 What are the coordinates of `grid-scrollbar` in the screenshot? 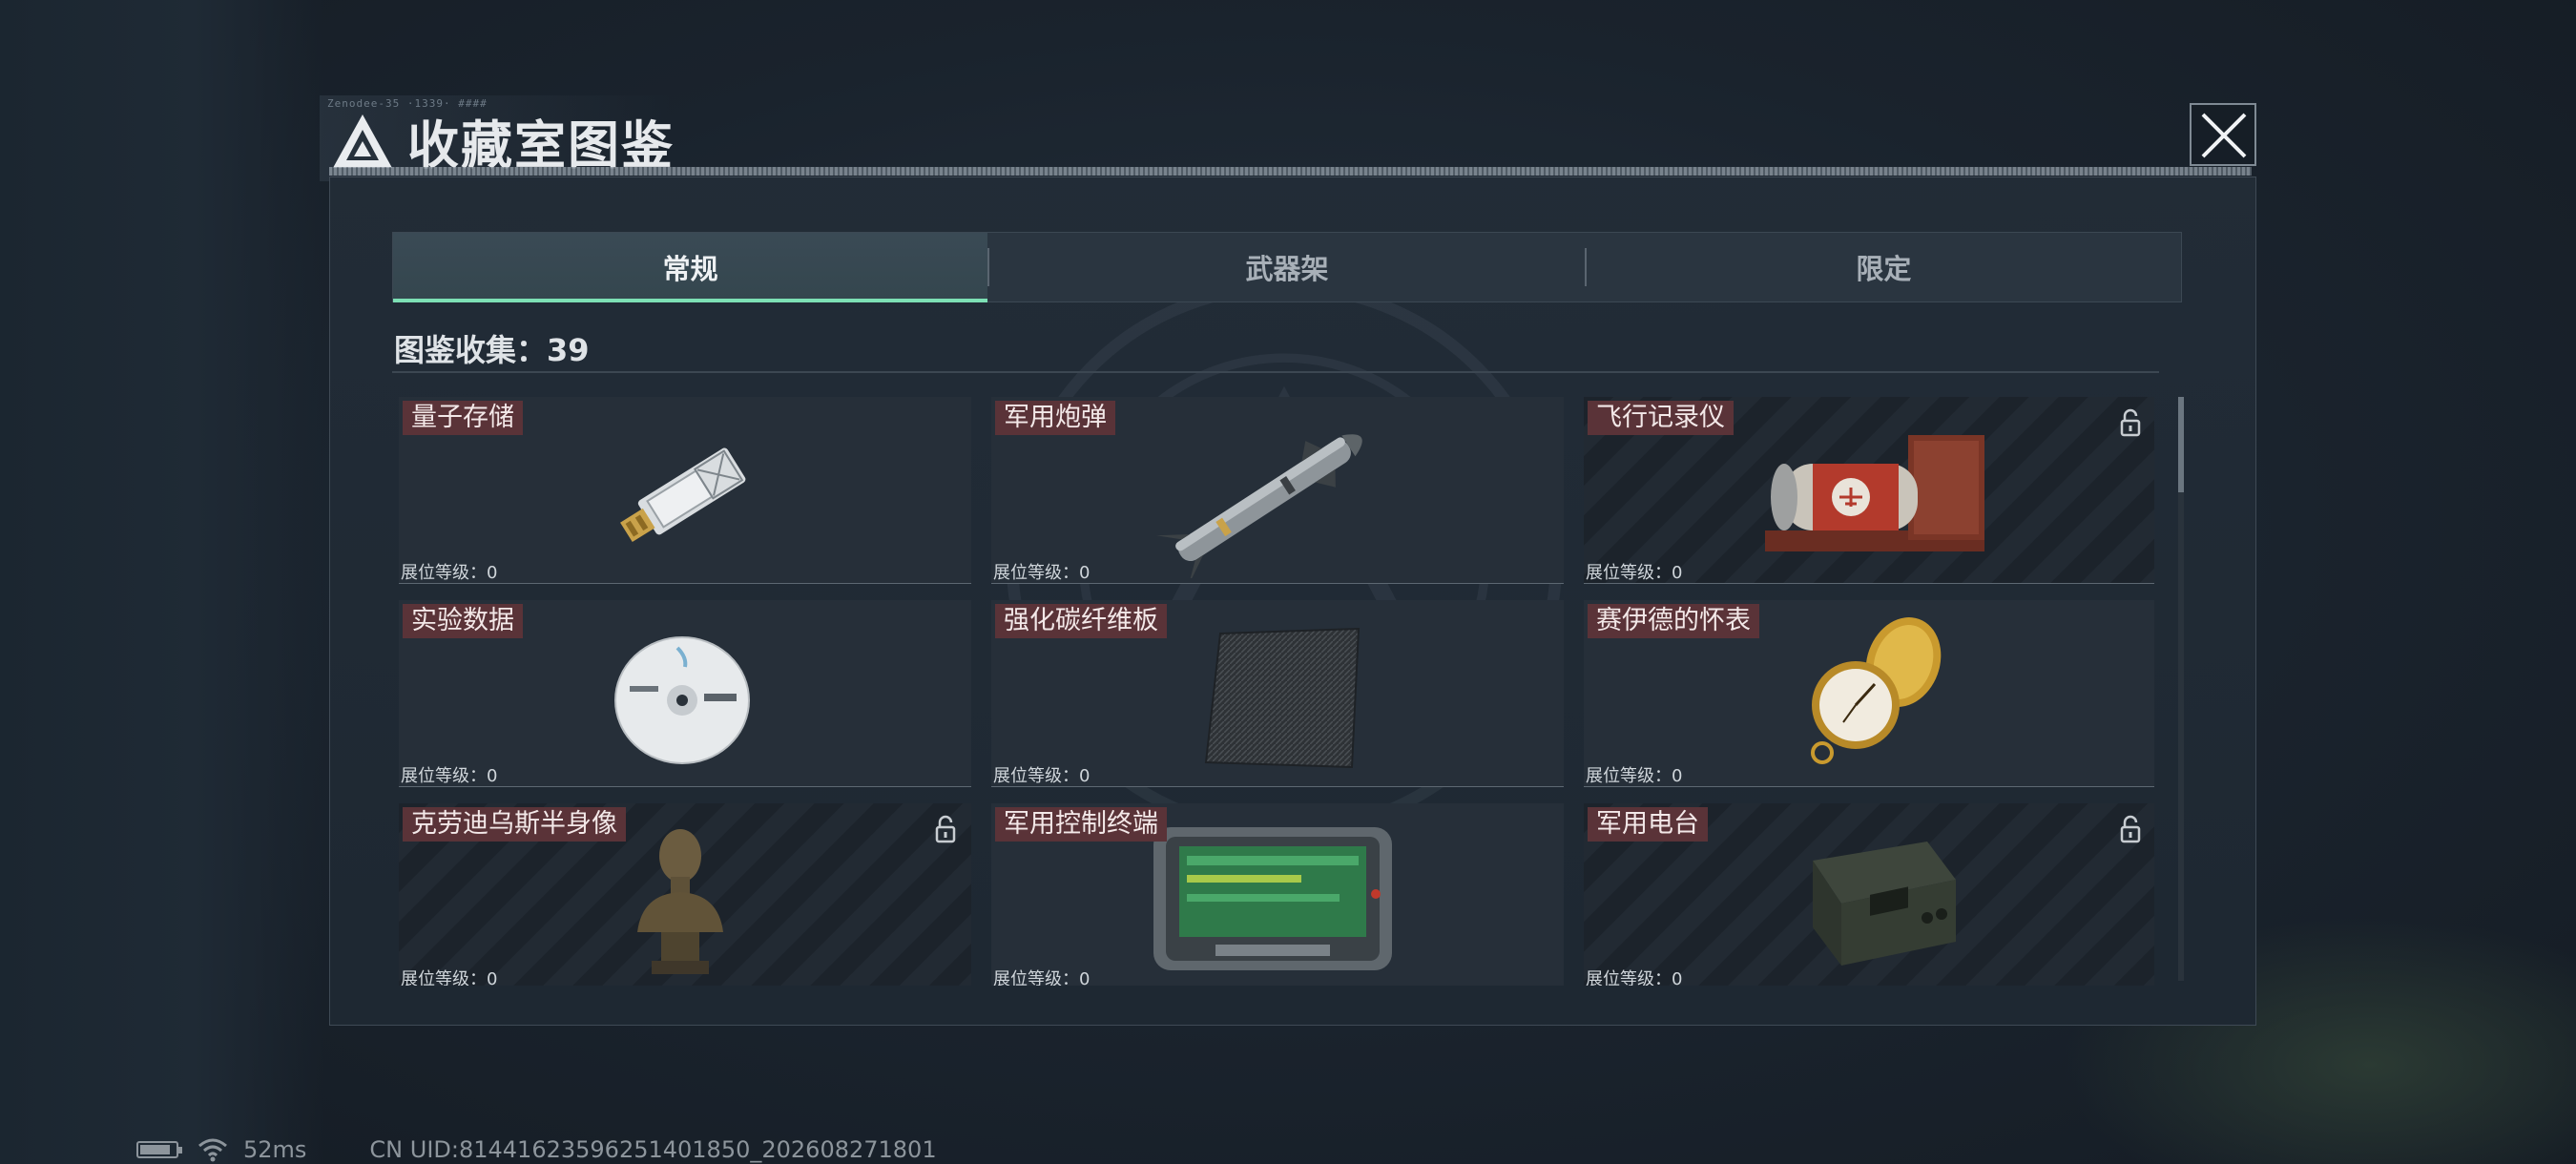 It's located at (2181, 689).